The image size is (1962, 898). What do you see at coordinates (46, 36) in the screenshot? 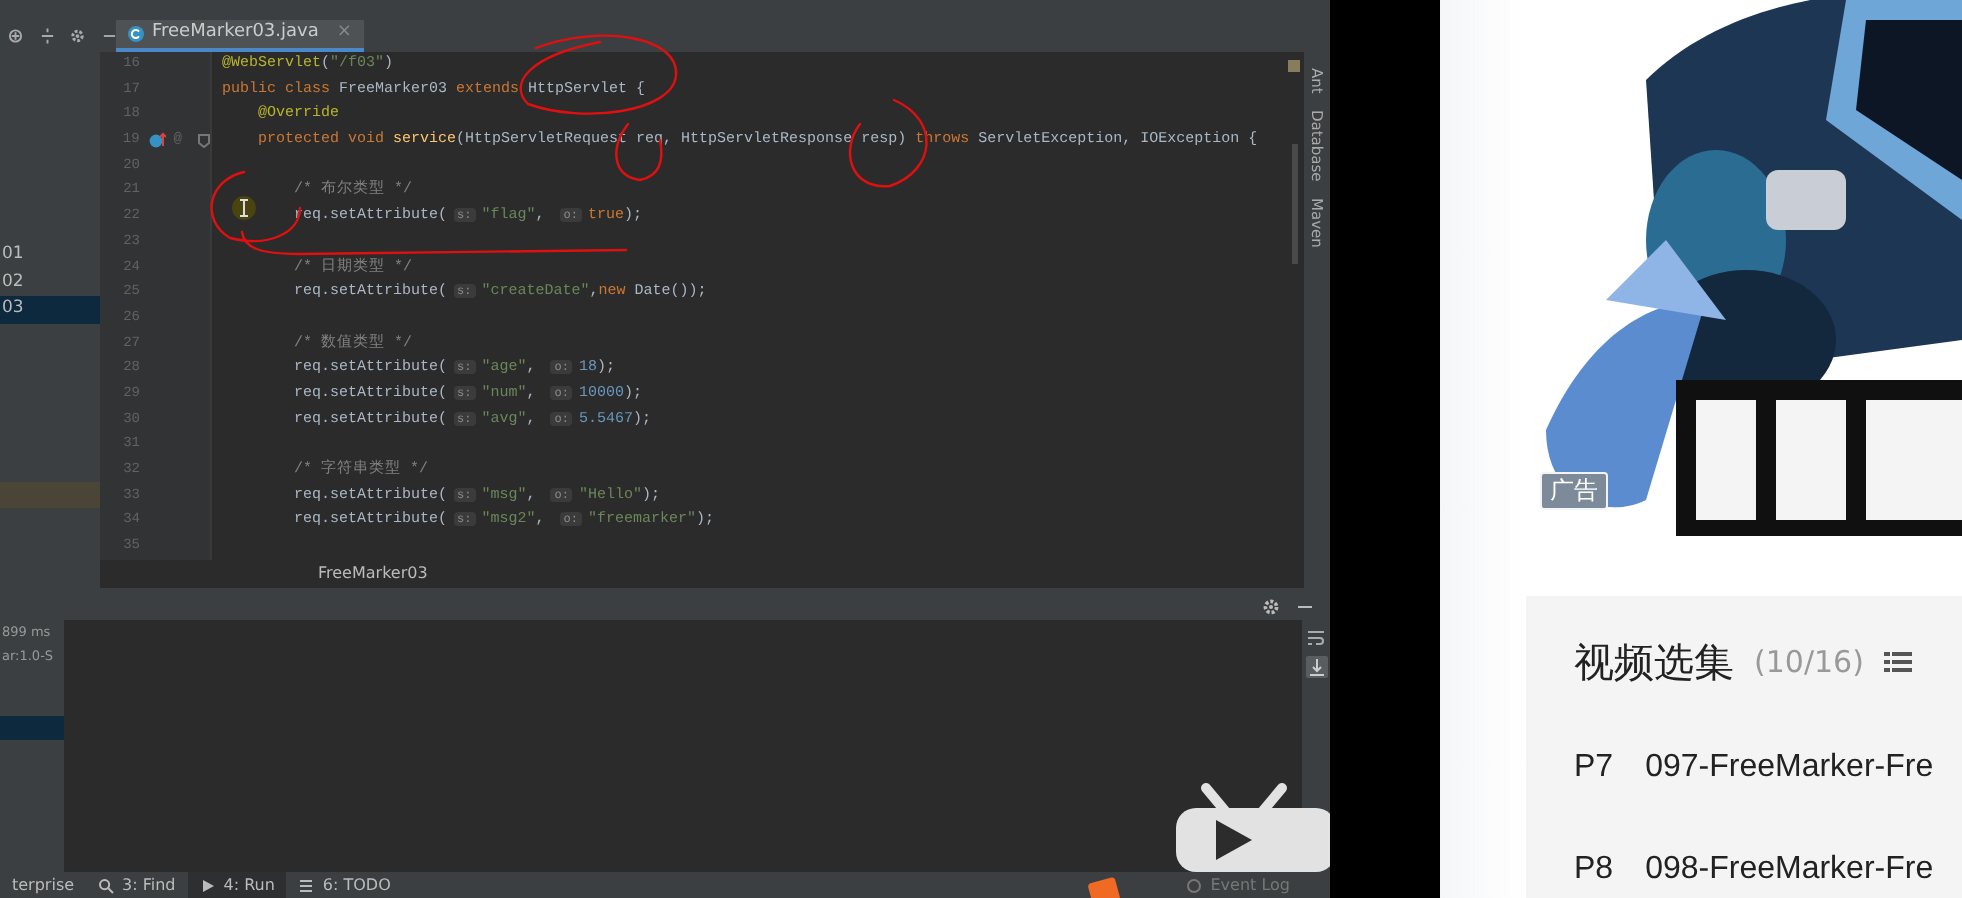
I see `collapse-icon` at bounding box center [46, 36].